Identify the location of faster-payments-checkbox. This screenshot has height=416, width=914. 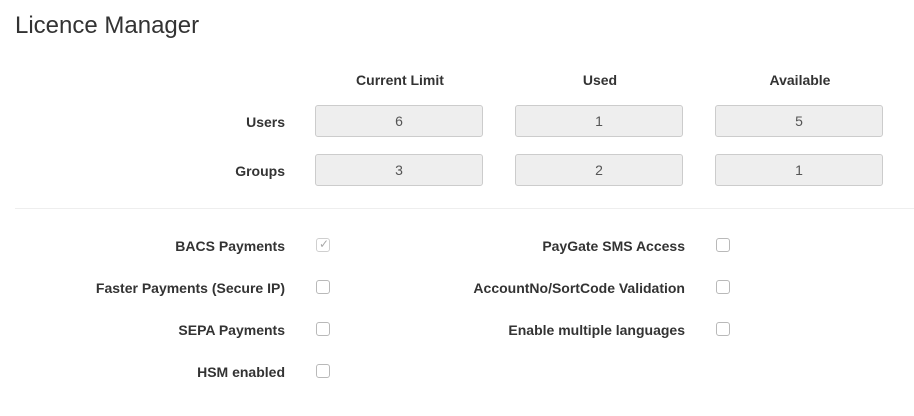
(323, 287).